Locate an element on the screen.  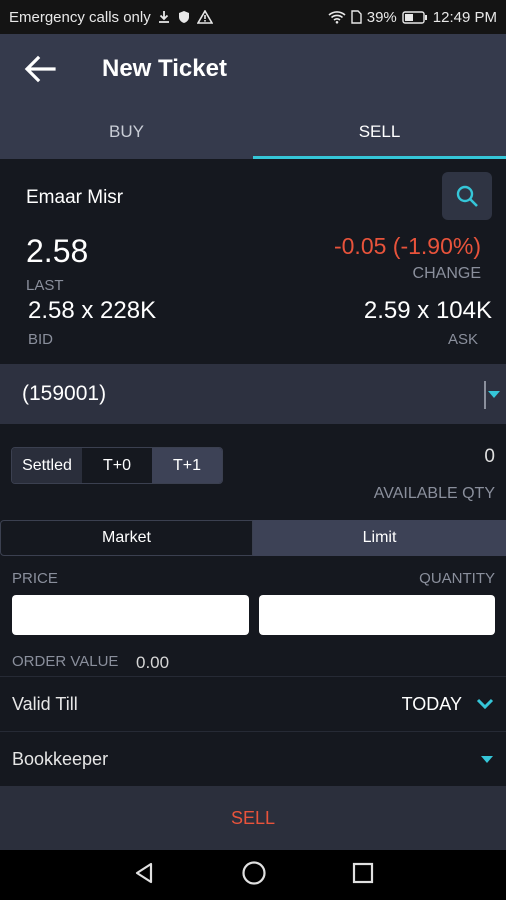
order-type-limit: Limit is located at coordinates (379, 538).